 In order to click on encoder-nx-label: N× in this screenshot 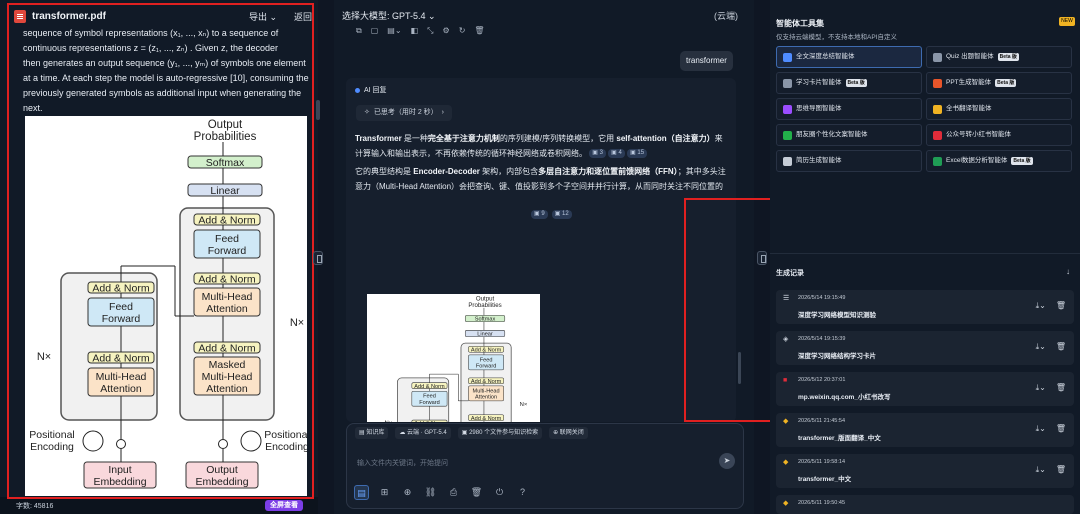, I will do `click(388, 421)`.